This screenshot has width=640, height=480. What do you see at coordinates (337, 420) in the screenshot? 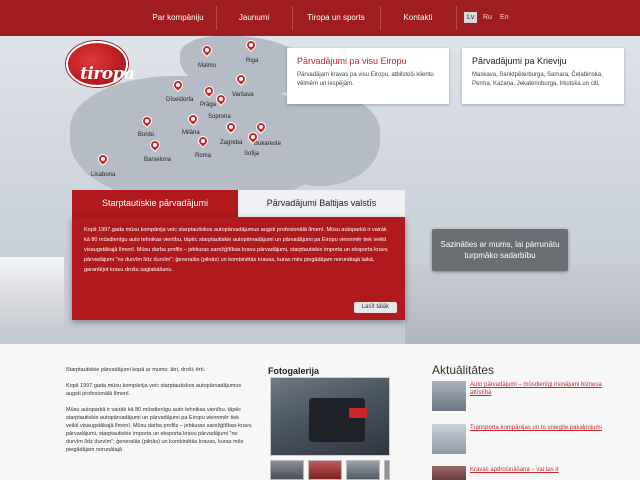
I see `gallery-truck` at bounding box center [337, 420].